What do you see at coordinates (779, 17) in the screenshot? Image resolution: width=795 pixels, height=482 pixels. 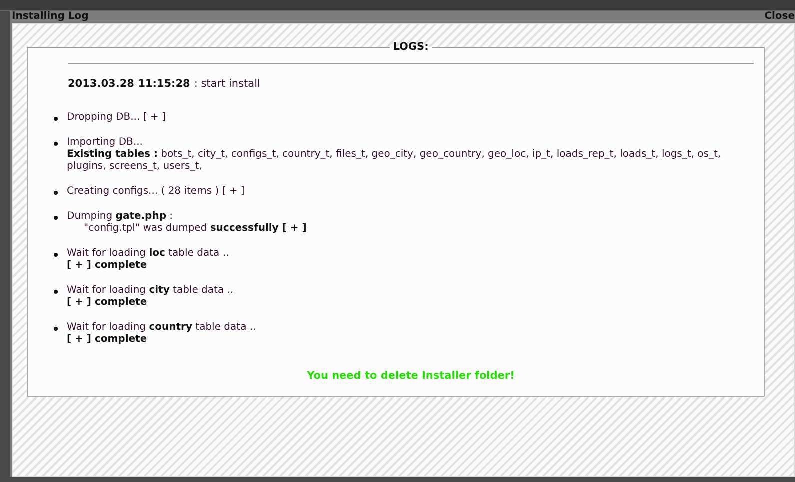 I see `close-link: Close` at bounding box center [779, 17].